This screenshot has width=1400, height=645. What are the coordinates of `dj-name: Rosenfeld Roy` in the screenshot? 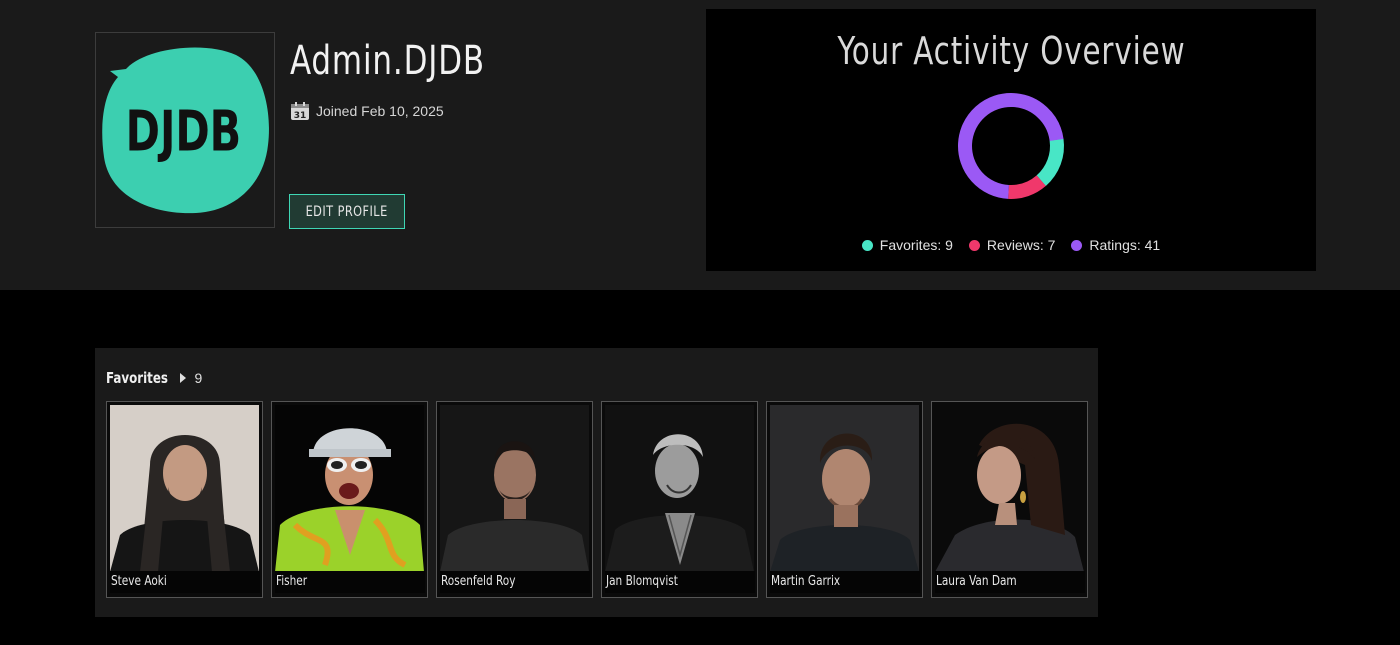 It's located at (515, 582).